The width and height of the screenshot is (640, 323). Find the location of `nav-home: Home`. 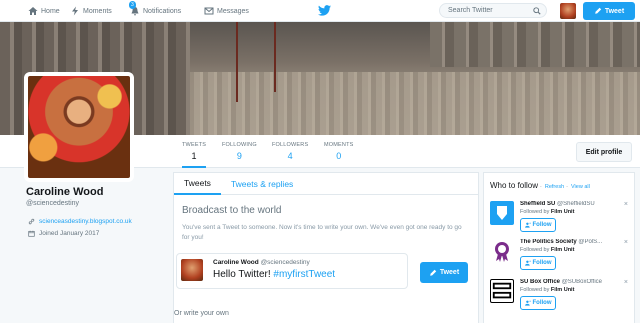

nav-home: Home is located at coordinates (44, 11).